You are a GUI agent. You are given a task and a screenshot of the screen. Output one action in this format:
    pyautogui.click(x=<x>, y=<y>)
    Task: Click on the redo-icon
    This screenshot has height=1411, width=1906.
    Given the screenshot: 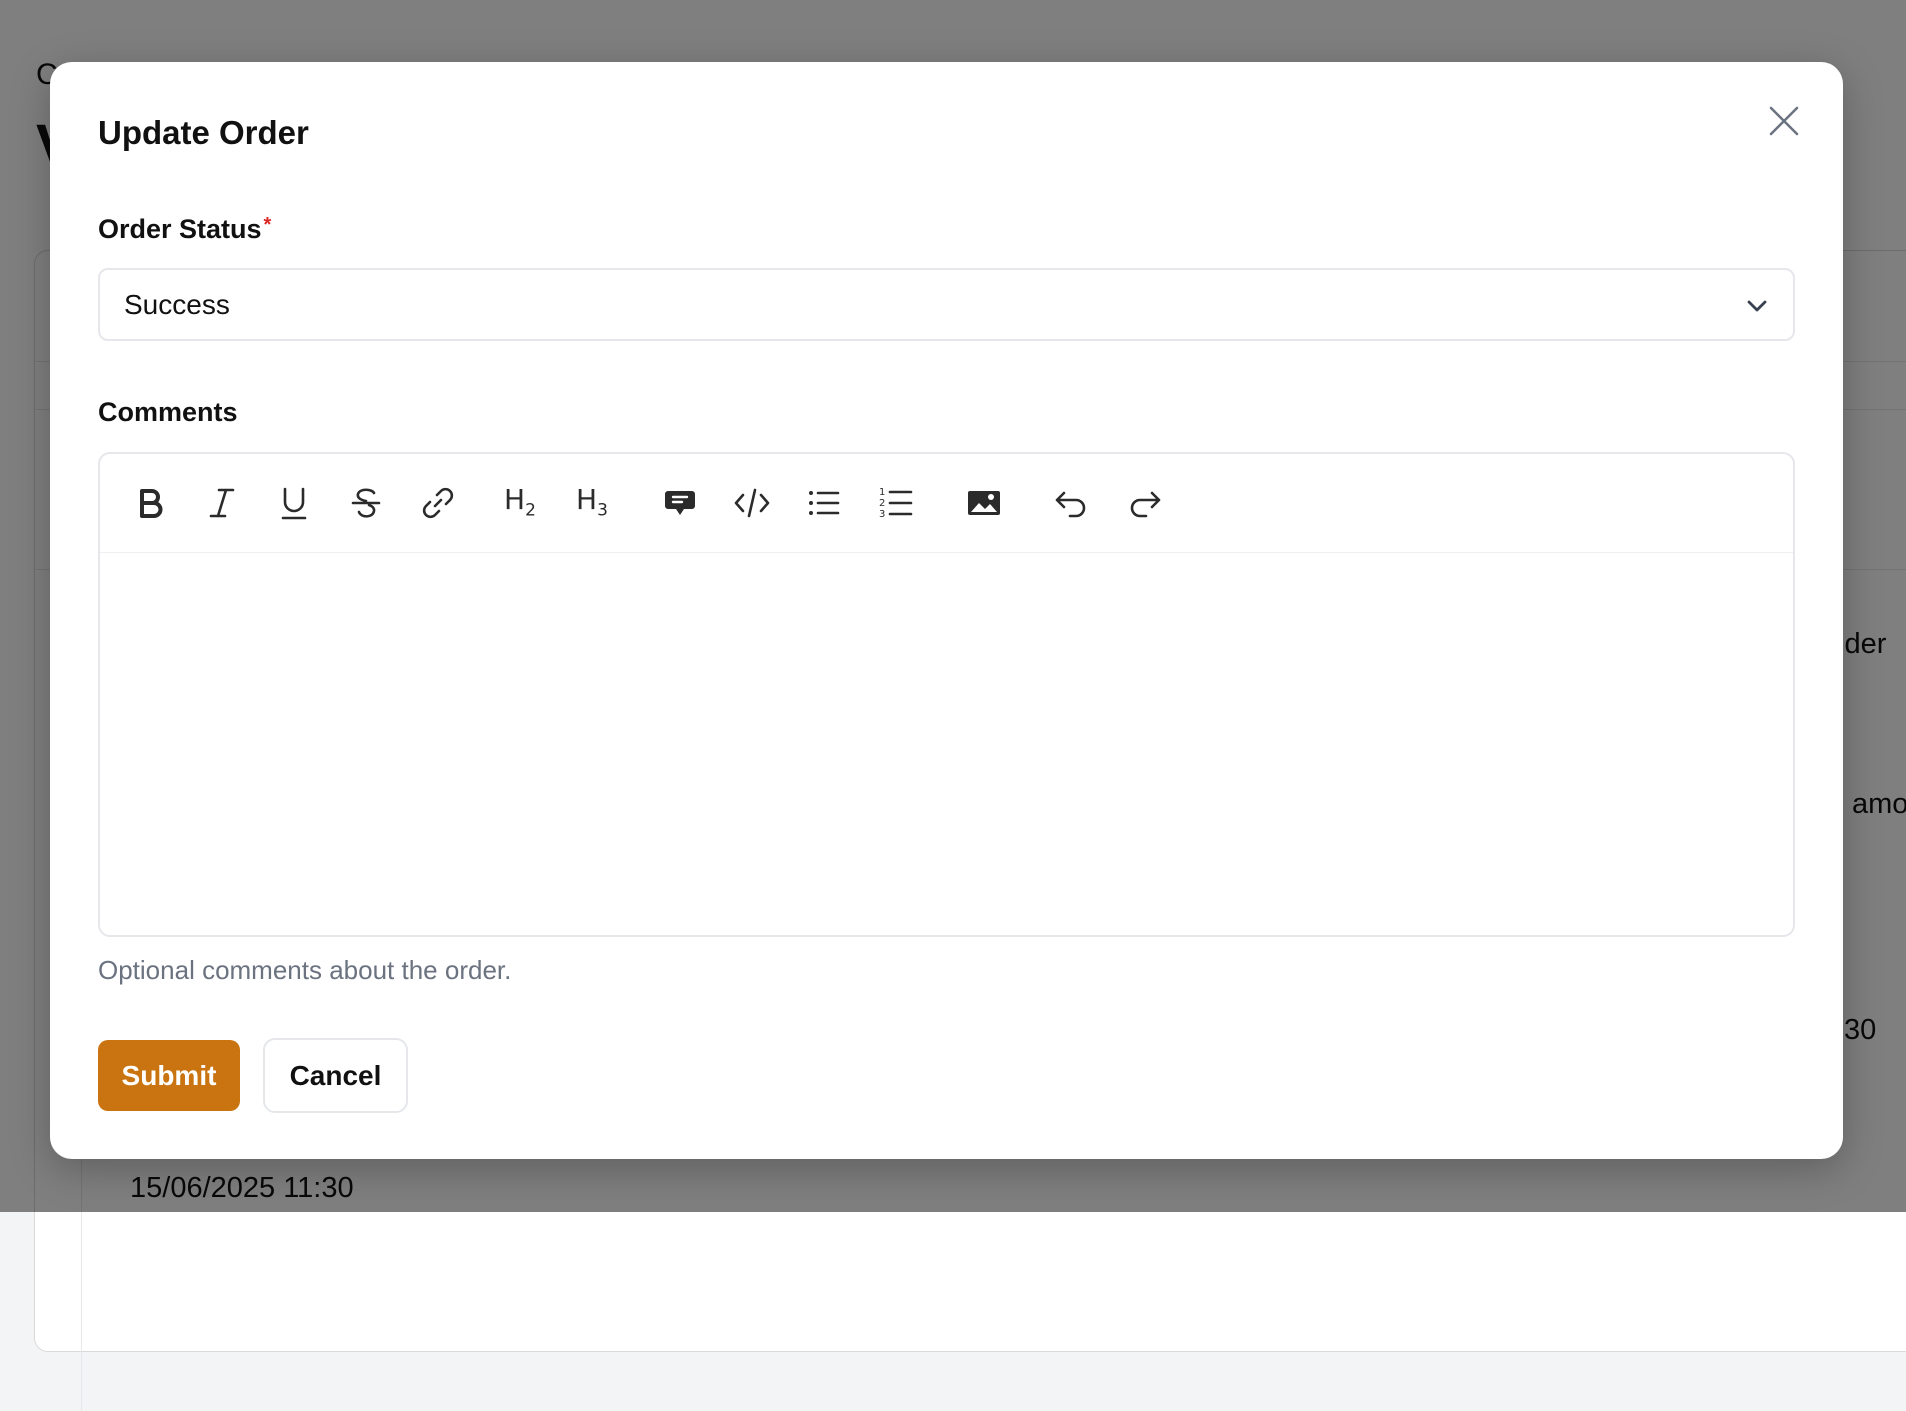 What is the action you would take?
    pyautogui.click(x=1145, y=504)
    